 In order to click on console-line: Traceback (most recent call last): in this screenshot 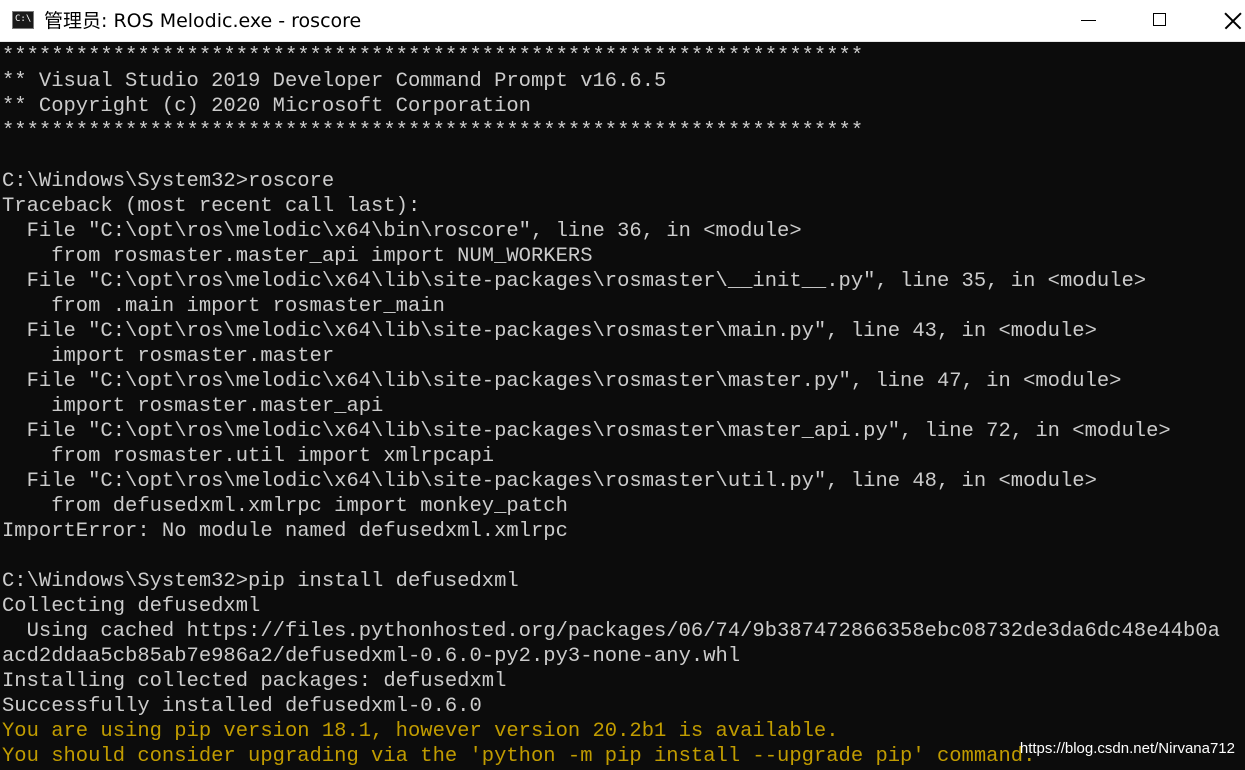, I will do `click(211, 206)`.